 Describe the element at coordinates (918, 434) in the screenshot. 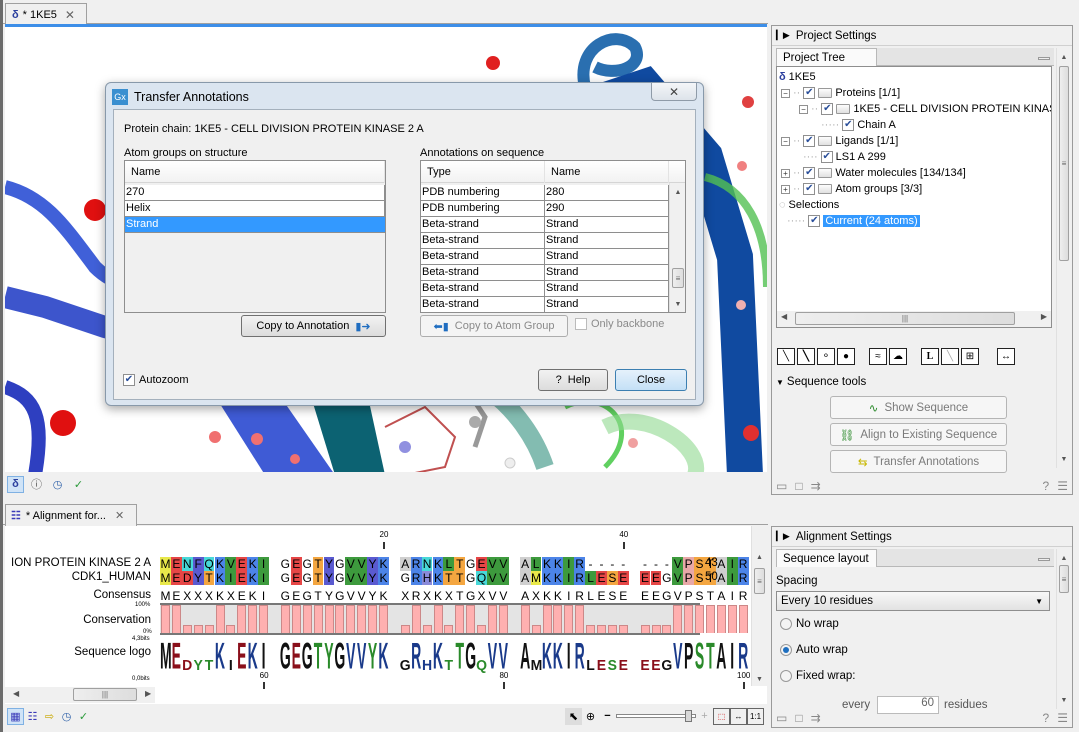

I see `align-to-existing-sequence-button: ⛓ Align to Existing Sequence` at that location.